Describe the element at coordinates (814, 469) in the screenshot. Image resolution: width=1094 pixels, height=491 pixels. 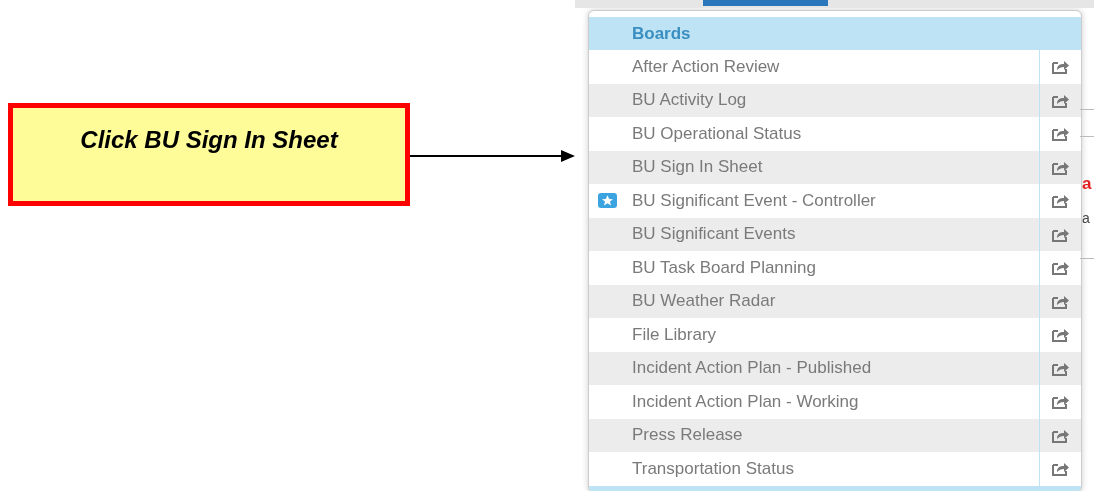
I see `menu-item: Transportation Status` at that location.